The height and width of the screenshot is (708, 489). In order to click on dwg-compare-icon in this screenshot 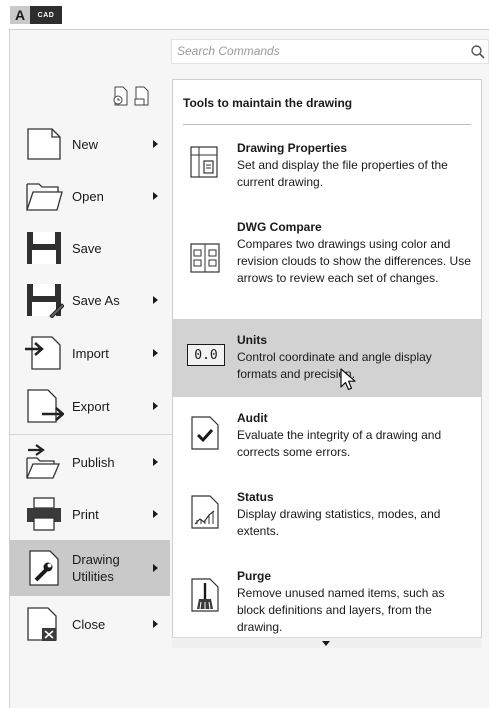, I will do `click(205, 258)`.